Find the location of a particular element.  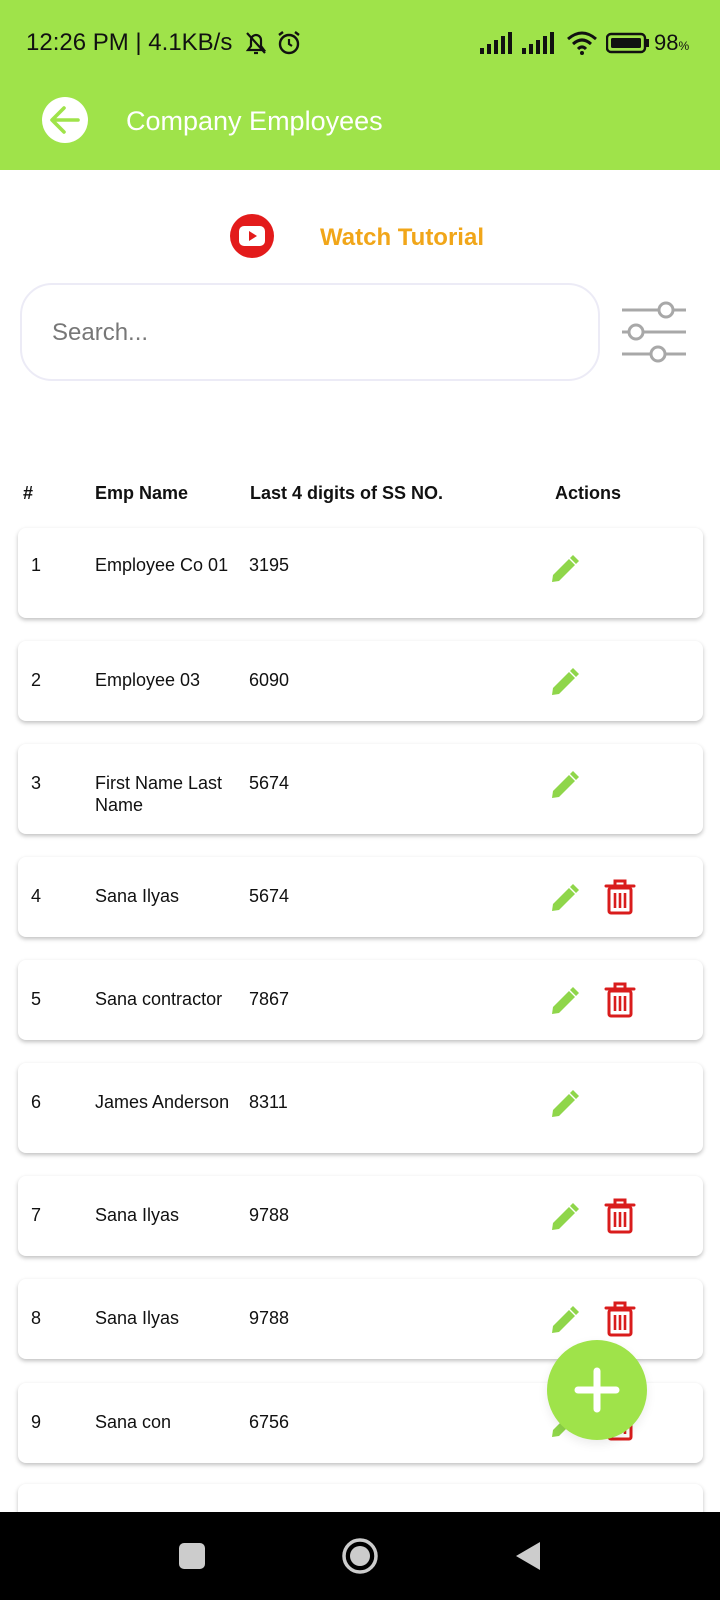

bell-off-icon is located at coordinates (256, 43).